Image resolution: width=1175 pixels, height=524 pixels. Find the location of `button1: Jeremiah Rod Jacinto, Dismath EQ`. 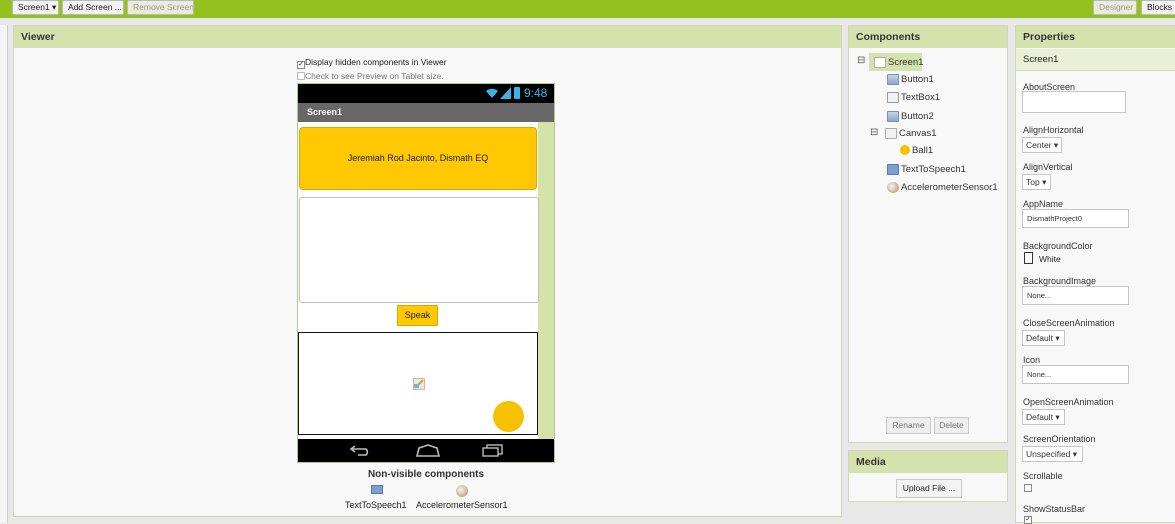

button1: Jeremiah Rod Jacinto, Dismath EQ is located at coordinates (418, 158).